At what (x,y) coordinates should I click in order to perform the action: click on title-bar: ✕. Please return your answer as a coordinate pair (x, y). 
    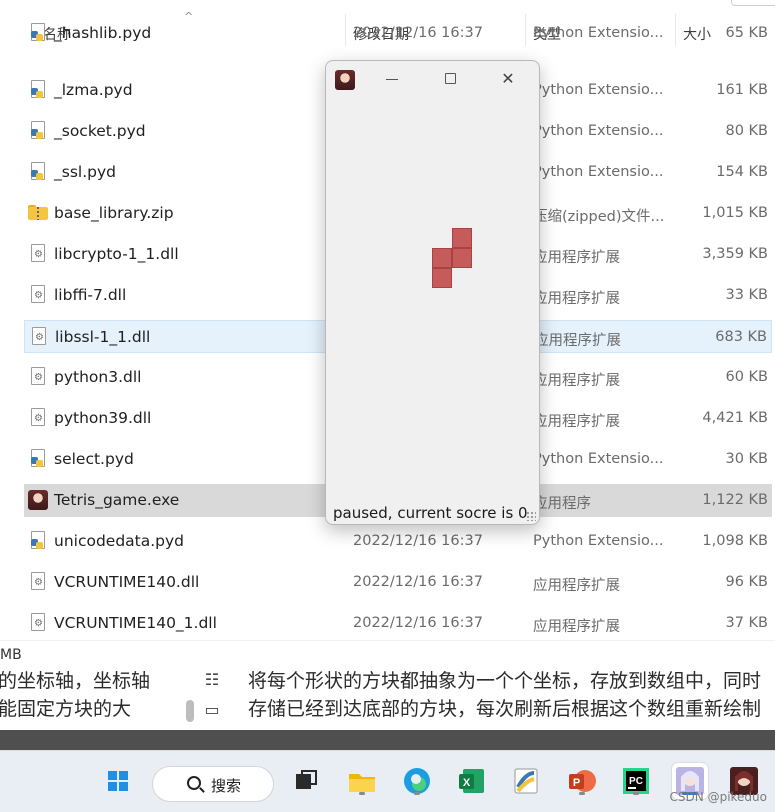
    Looking at the image, I should click on (432, 80).